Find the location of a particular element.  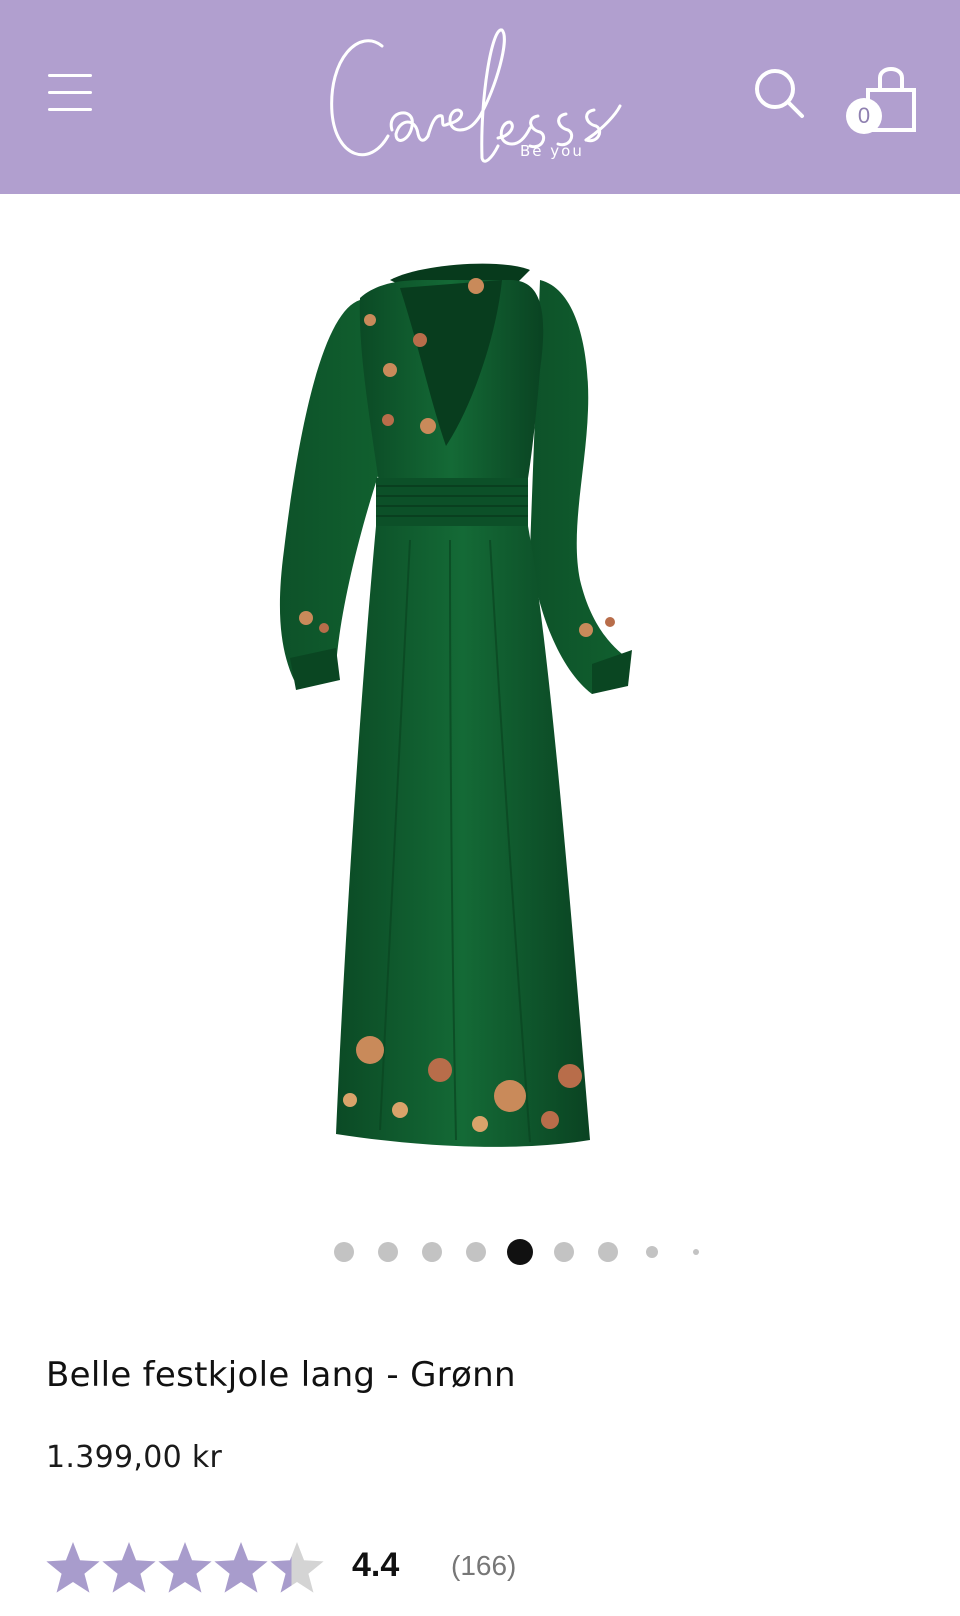

menu-button is located at coordinates (70, 93).